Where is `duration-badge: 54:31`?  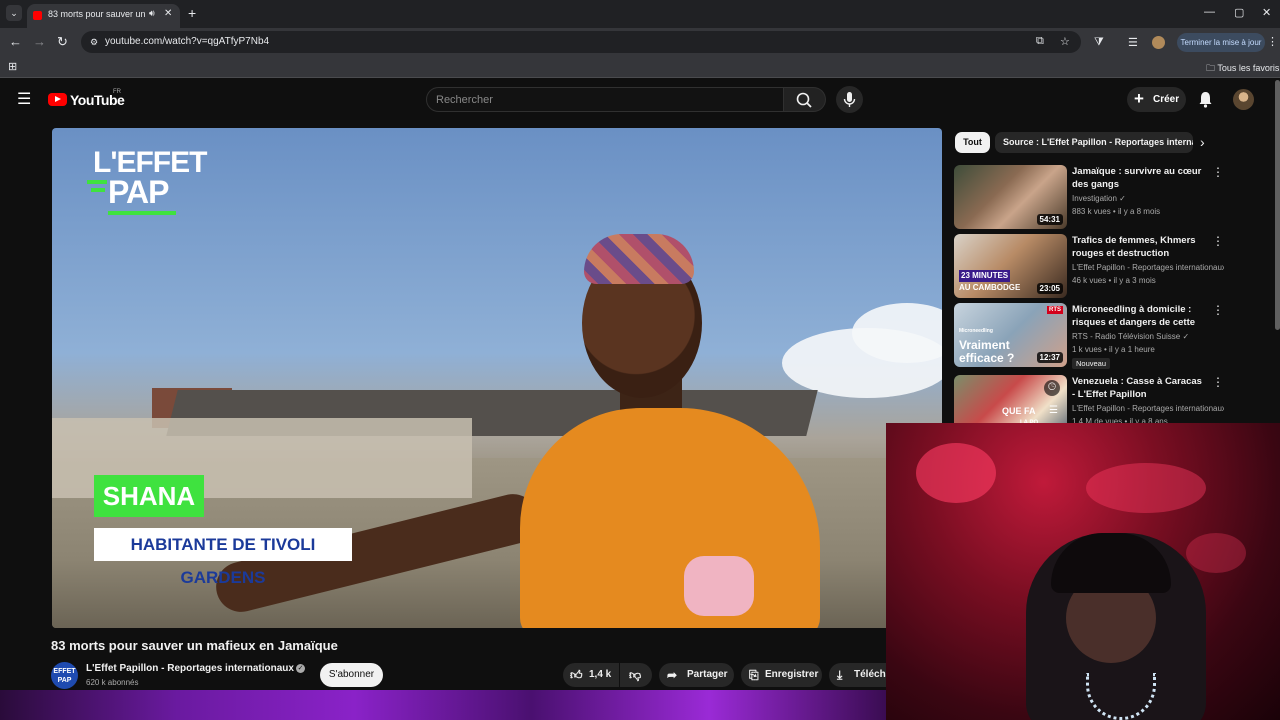
duration-badge: 54:31 is located at coordinates (1049, 219).